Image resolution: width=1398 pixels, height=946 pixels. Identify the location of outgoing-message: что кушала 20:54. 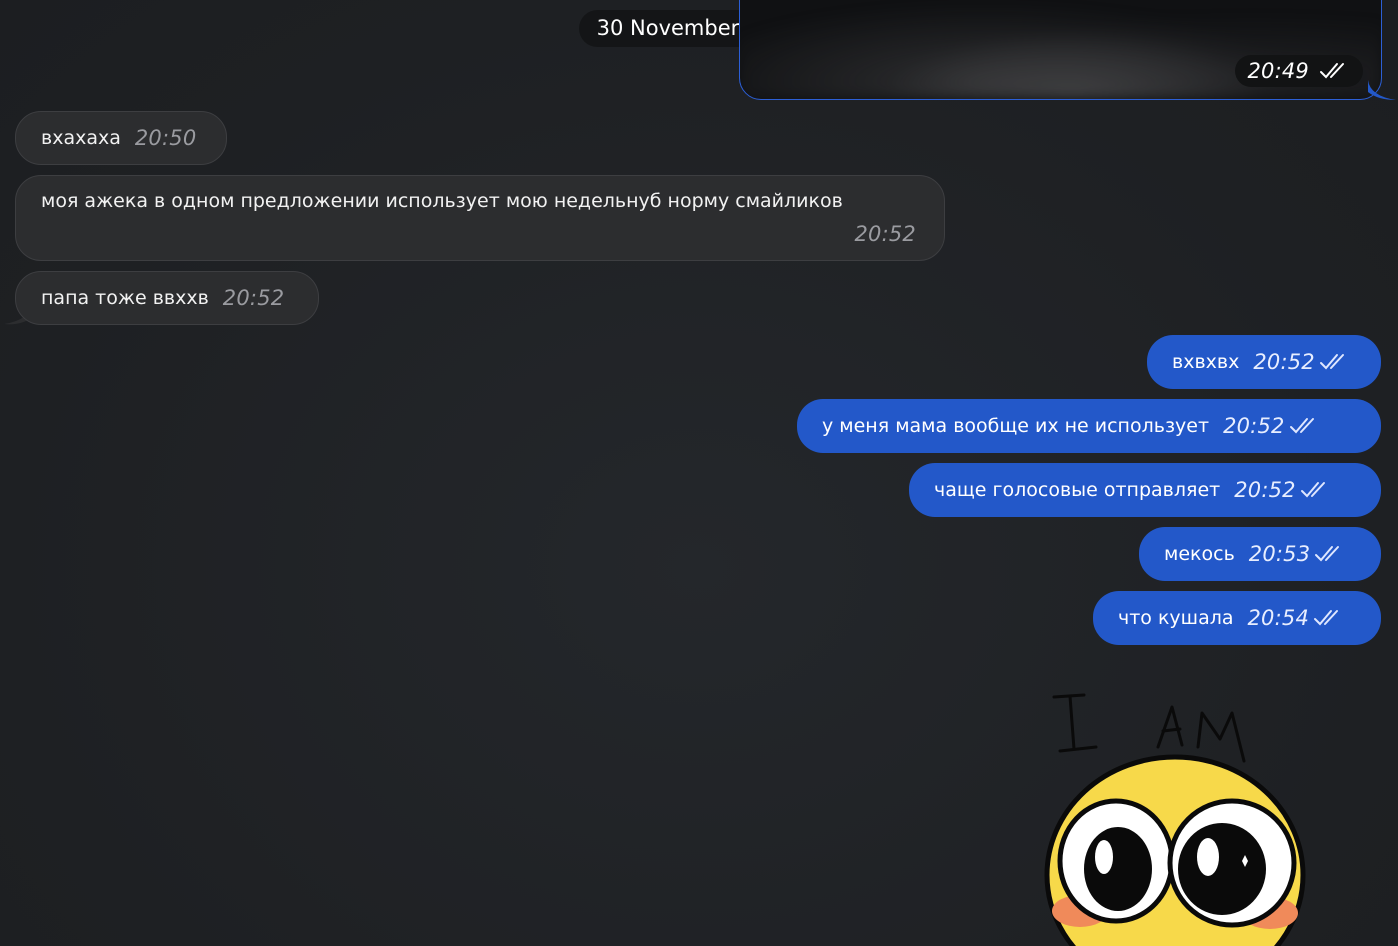
(1237, 618).